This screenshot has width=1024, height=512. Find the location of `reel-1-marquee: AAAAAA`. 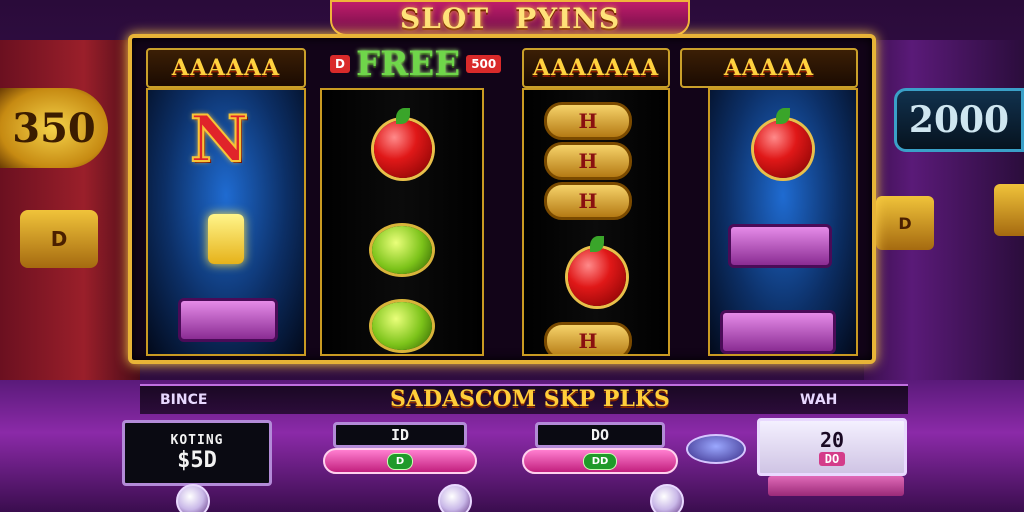

reel-1-marquee: AAAAAA is located at coordinates (226, 68).